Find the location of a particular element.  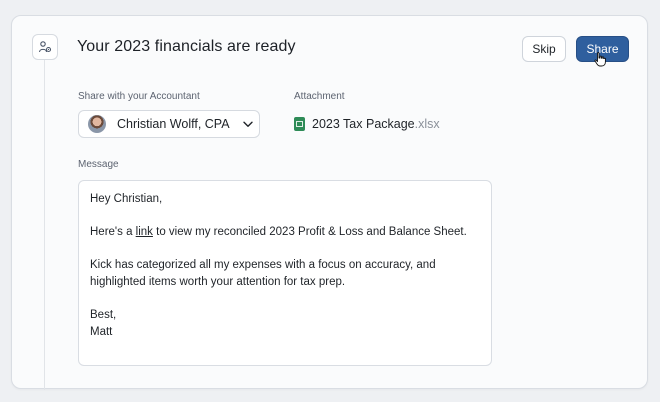

accountant-select: Christian Wolff, CPA is located at coordinates (169, 124).